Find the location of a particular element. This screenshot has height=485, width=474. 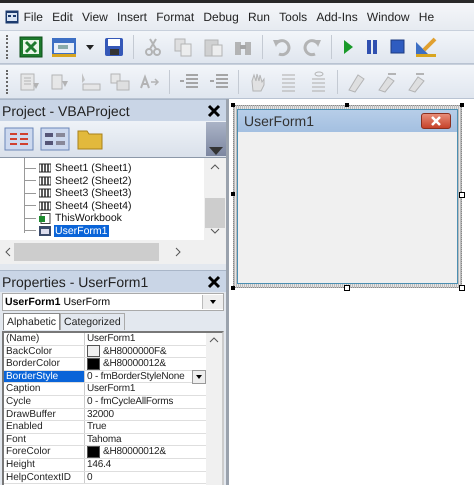

tree-item: Sheet2 (Sheet2) is located at coordinates (93, 180).